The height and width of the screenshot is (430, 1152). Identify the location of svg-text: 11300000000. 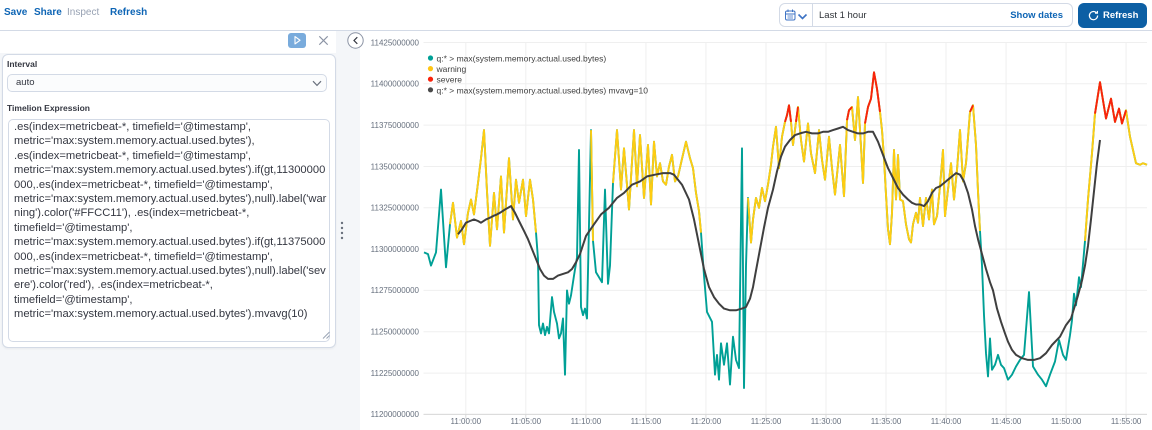
(395, 249).